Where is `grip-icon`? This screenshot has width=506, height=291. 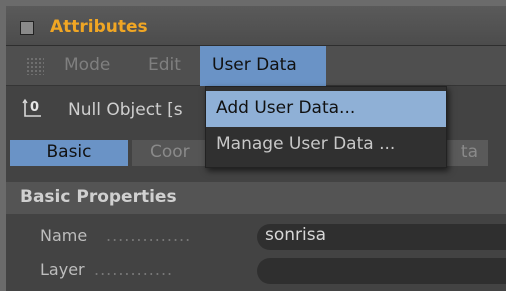
grip-icon is located at coordinates (35, 66).